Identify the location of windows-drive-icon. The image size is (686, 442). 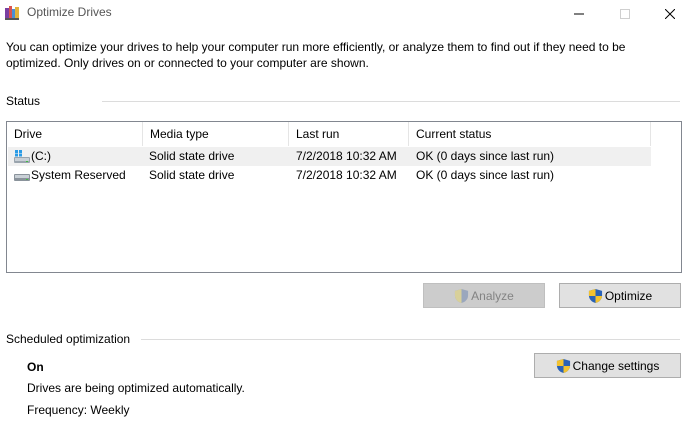
(22, 156).